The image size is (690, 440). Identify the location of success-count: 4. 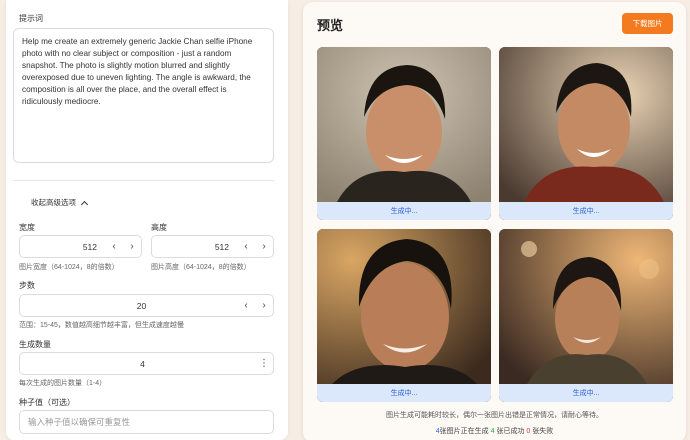
(492, 431).